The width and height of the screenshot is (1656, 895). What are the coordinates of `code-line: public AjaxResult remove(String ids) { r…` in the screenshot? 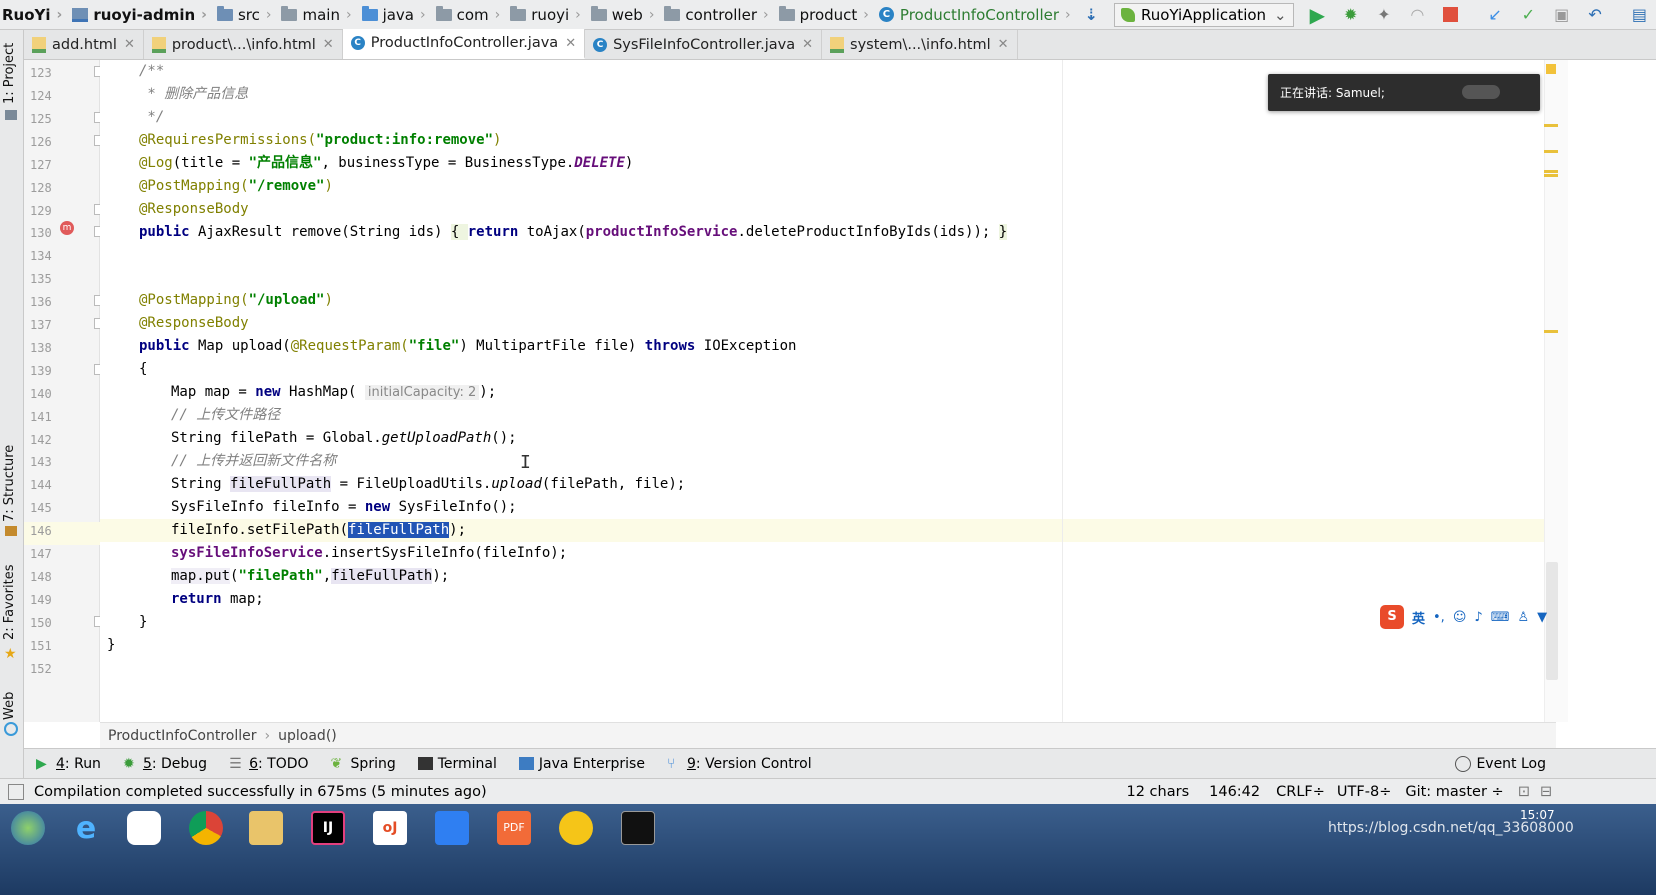 It's located at (573, 232).